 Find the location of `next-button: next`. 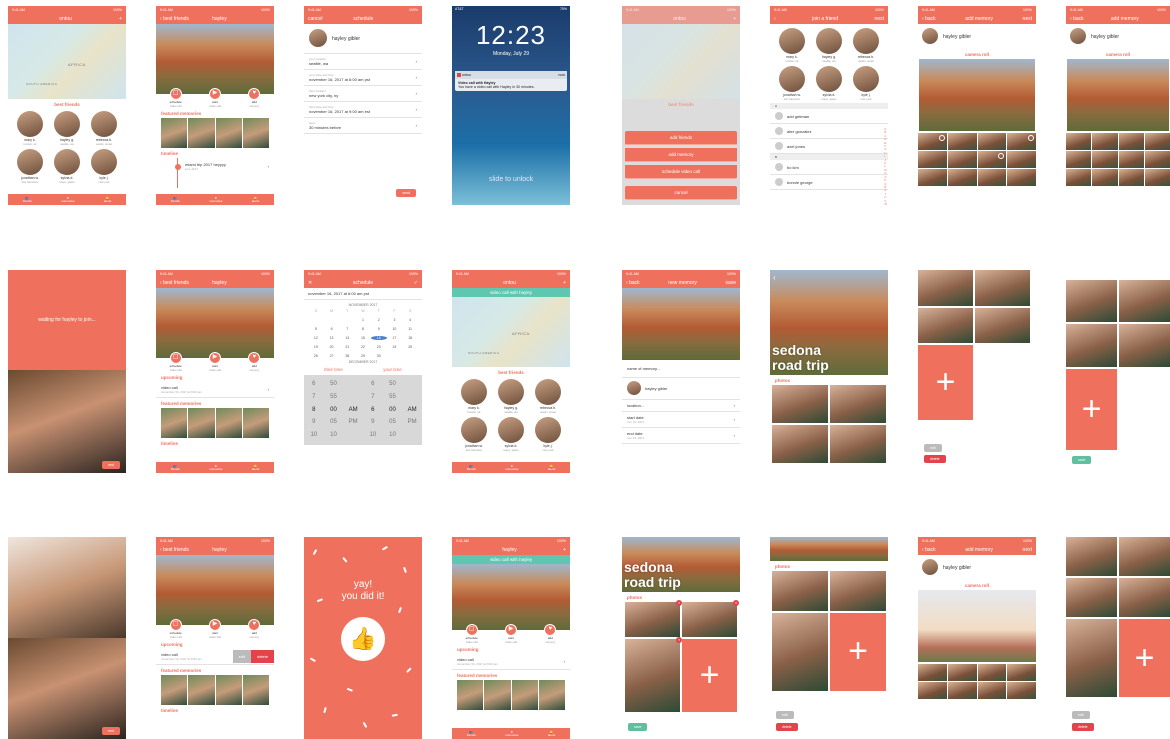

next-button: next is located at coordinates (879, 19).